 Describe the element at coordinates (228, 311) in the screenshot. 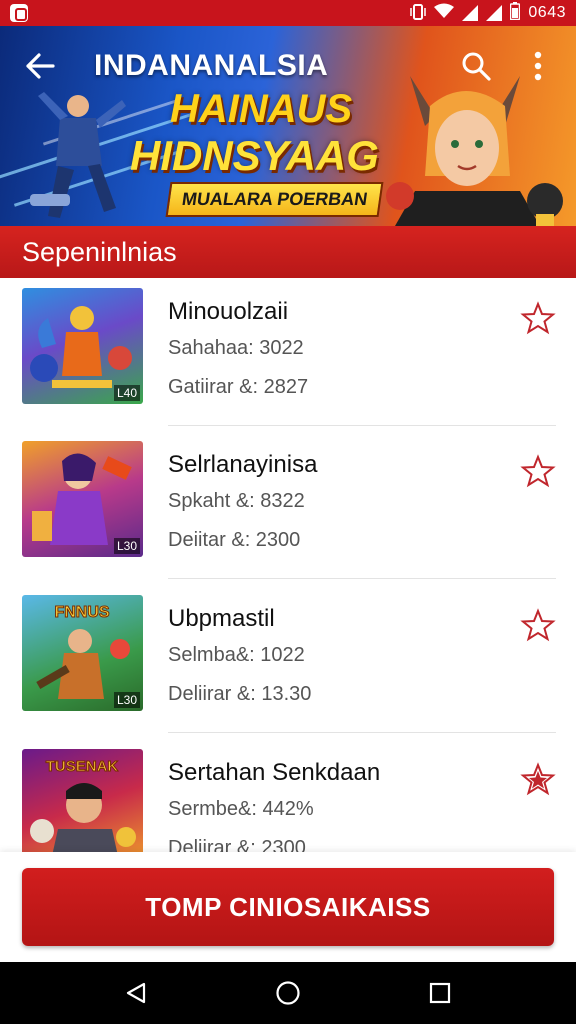

I see `item-title: Minouolzaii` at that location.